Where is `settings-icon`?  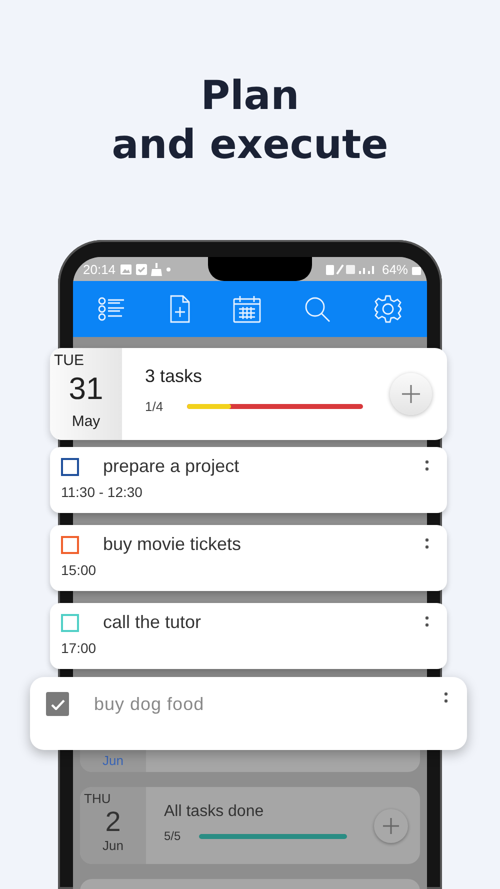
settings-icon is located at coordinates (388, 309).